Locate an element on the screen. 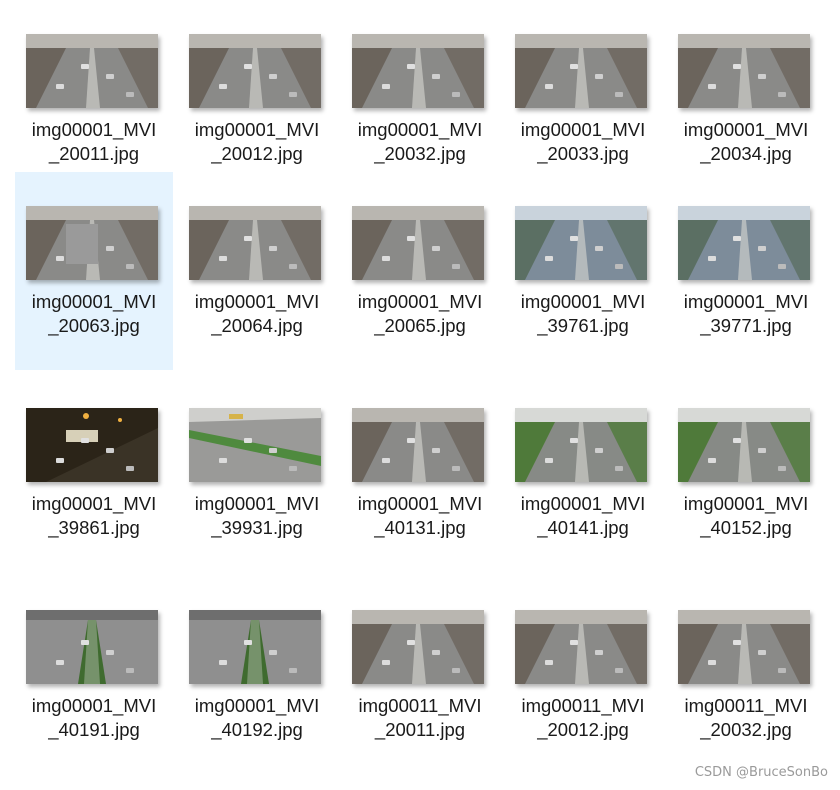  file-item: img00001_MVI _20011.jpg is located at coordinates (94, 99).